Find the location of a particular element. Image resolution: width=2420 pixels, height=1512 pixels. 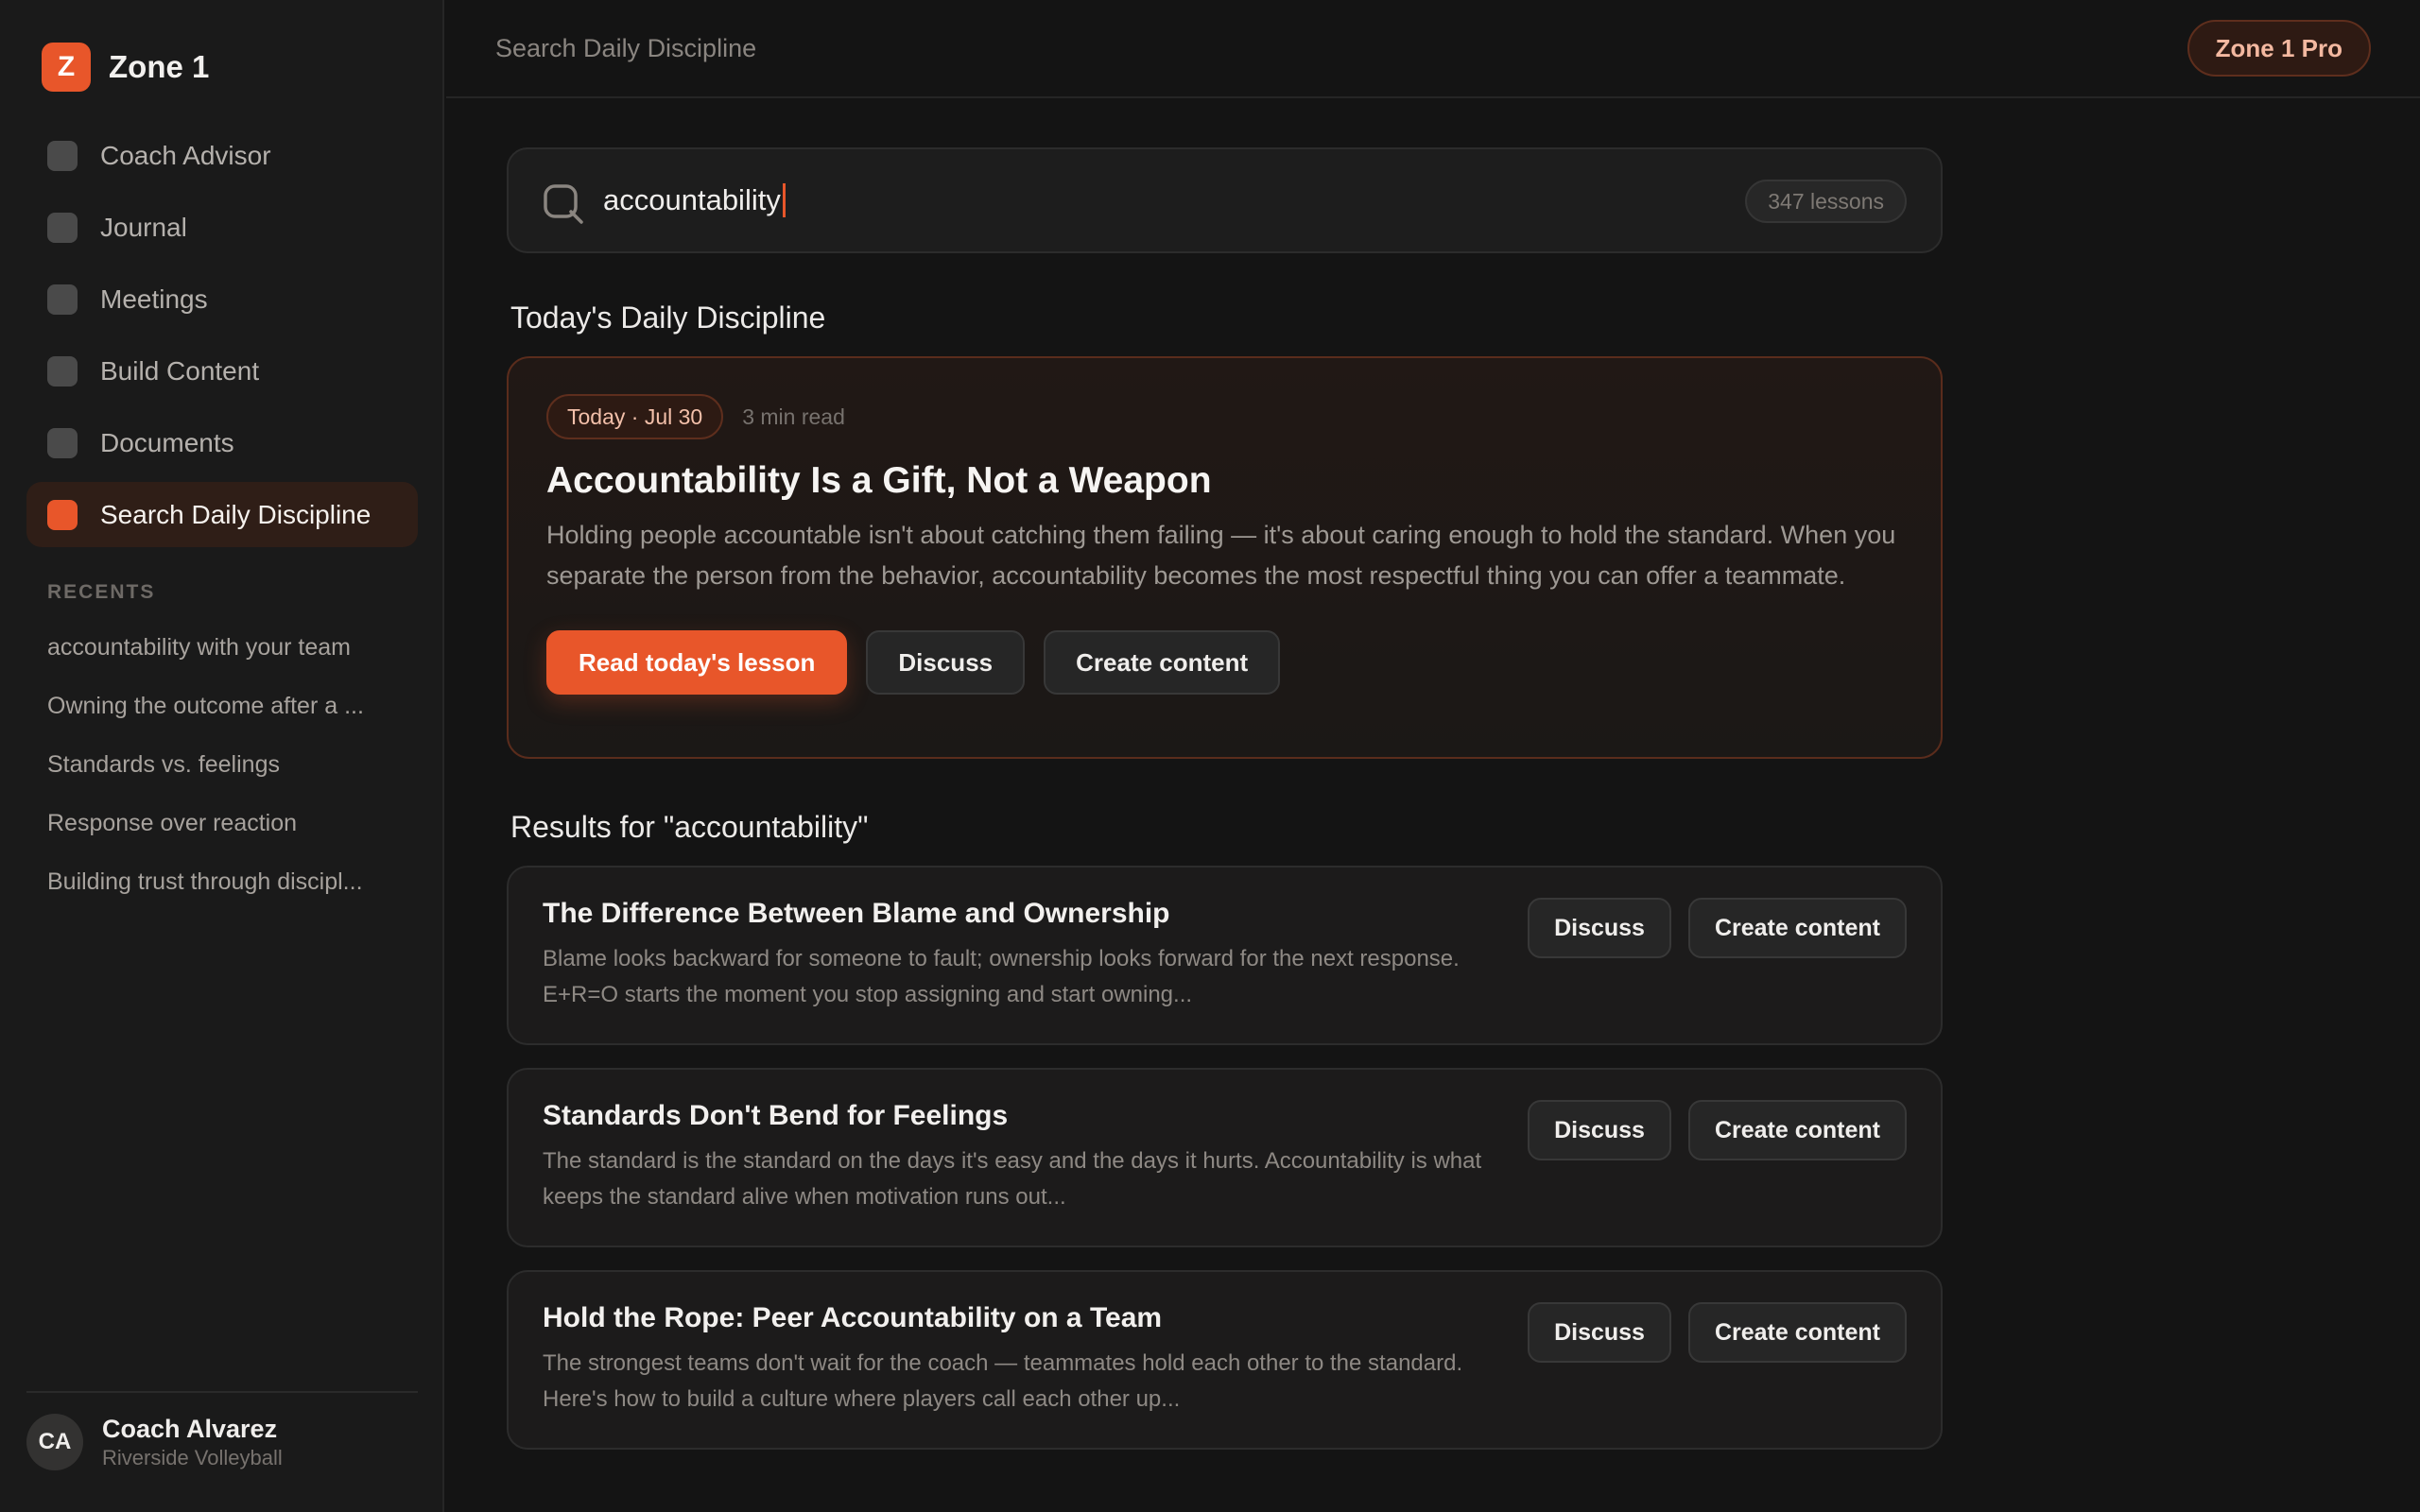

sidebar-item-documents: Documents is located at coordinates (222, 442).